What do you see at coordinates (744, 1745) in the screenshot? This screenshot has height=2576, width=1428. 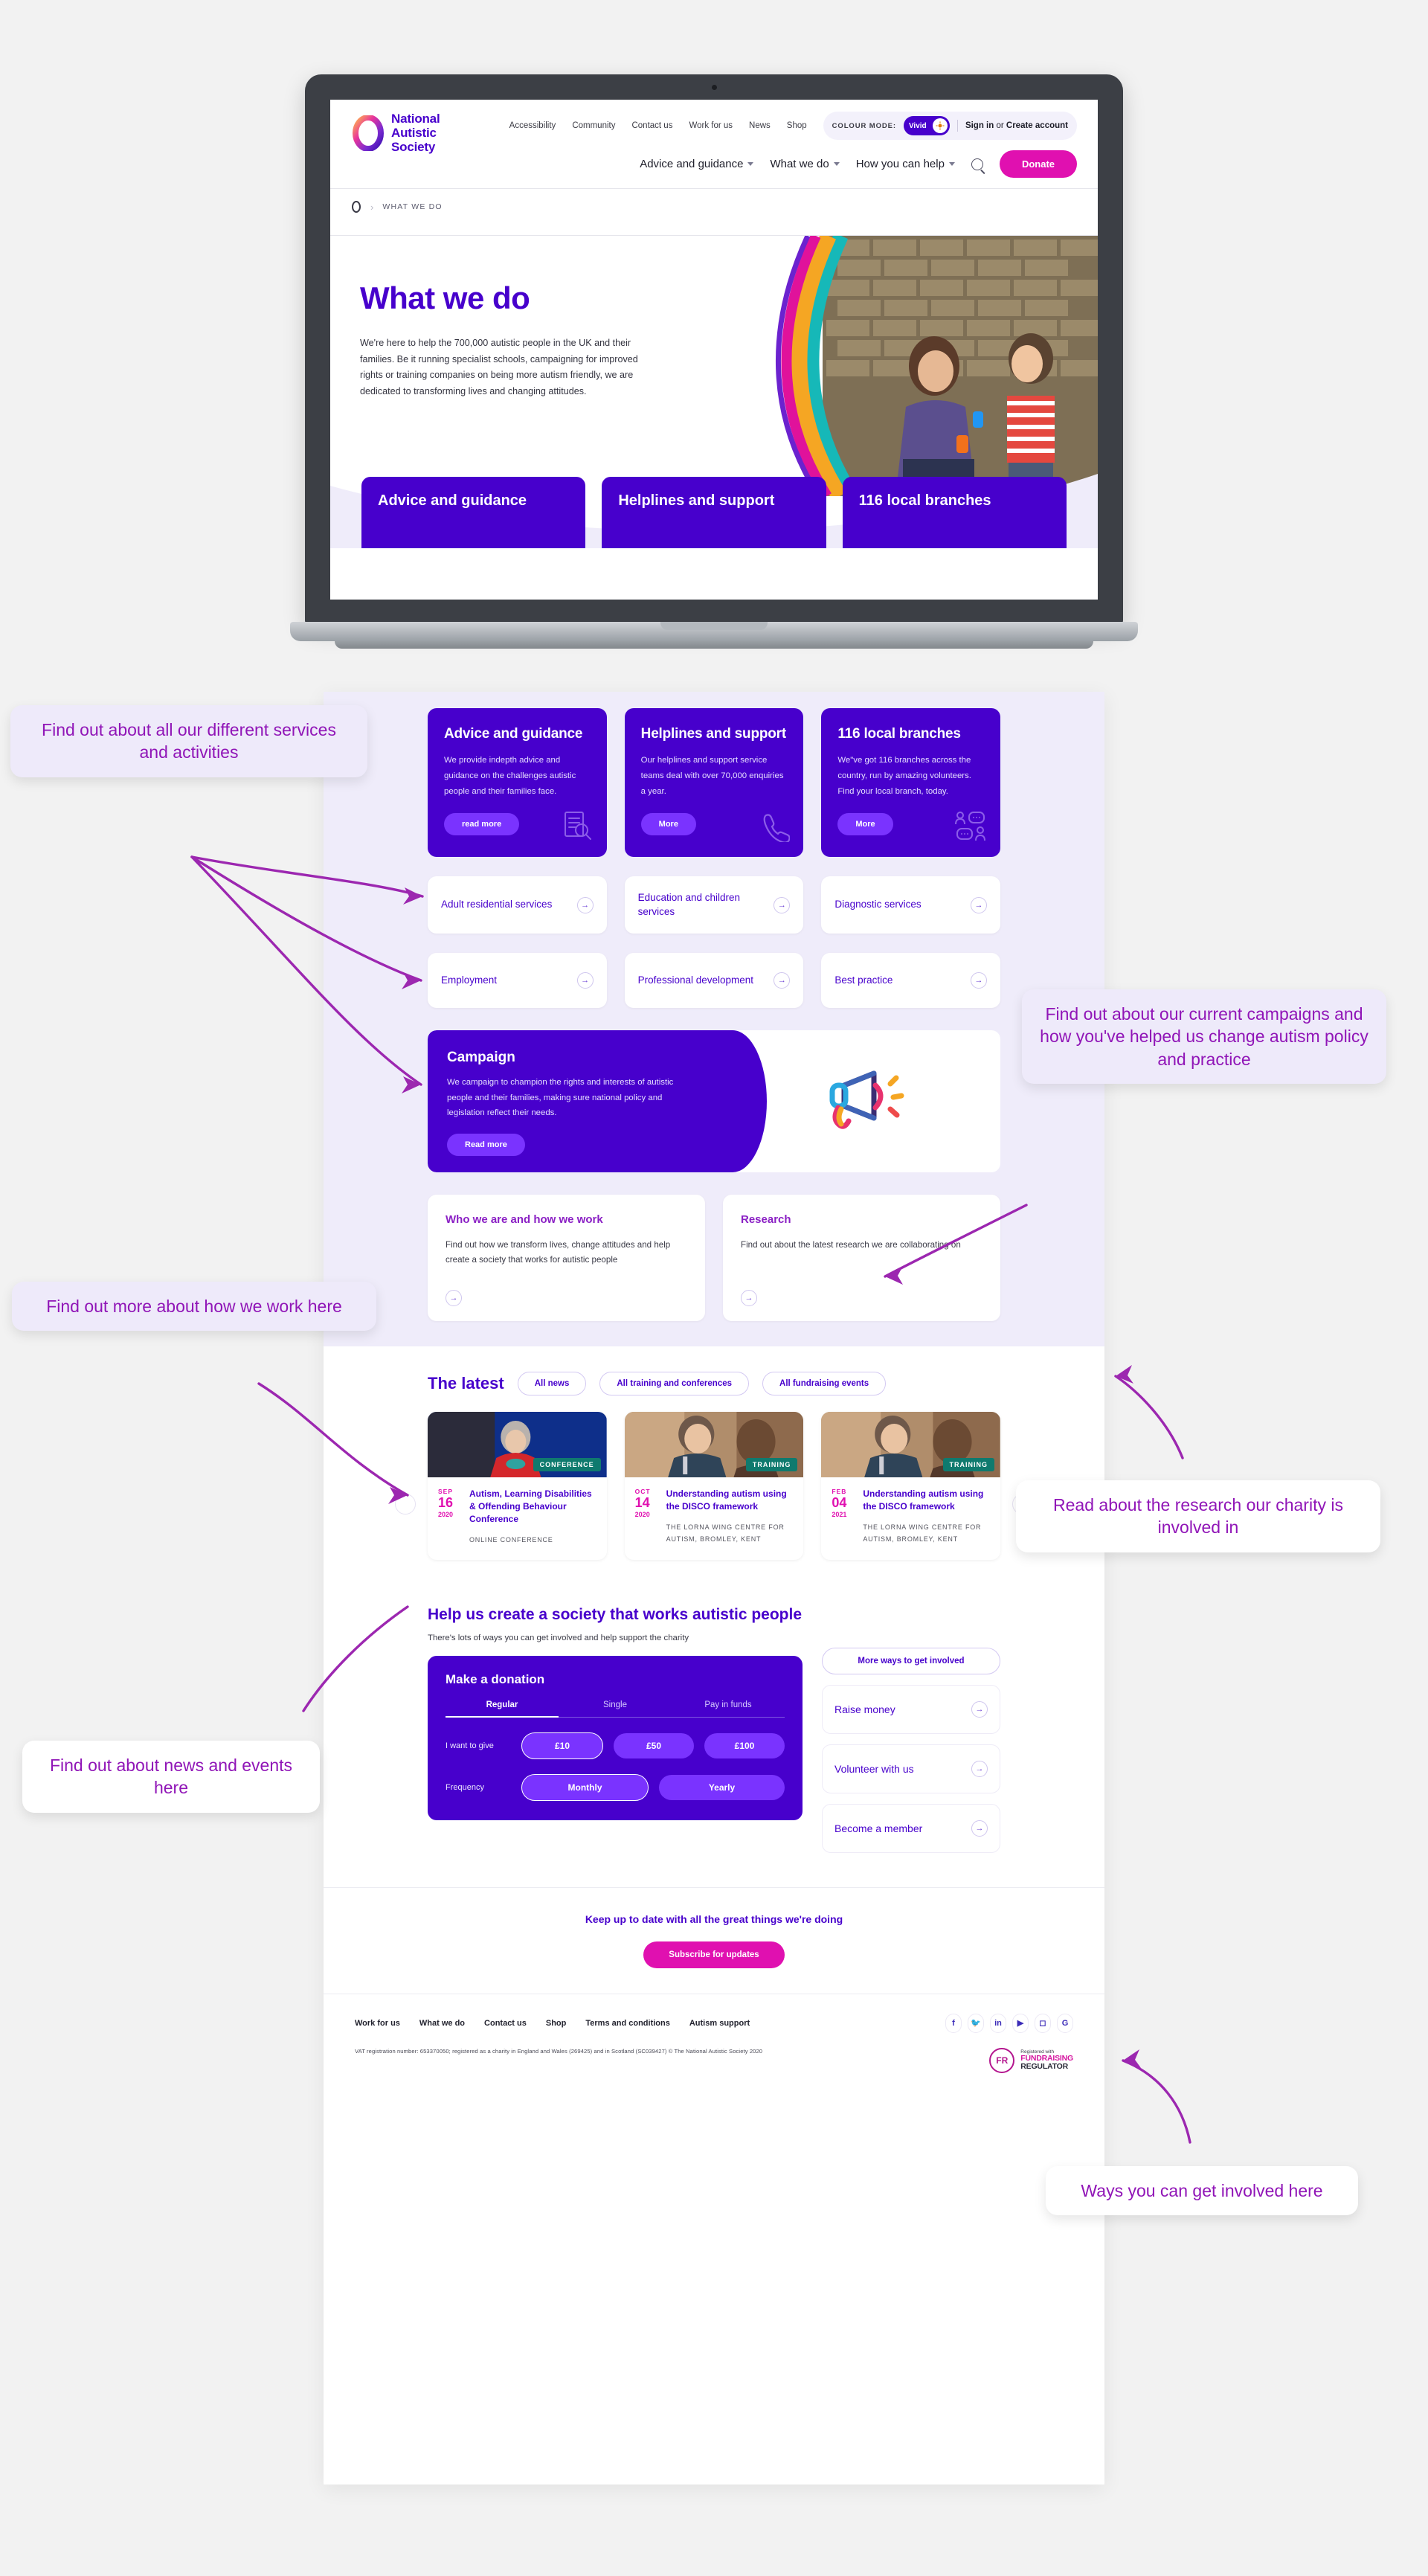 I see `amount-option-100: £100` at bounding box center [744, 1745].